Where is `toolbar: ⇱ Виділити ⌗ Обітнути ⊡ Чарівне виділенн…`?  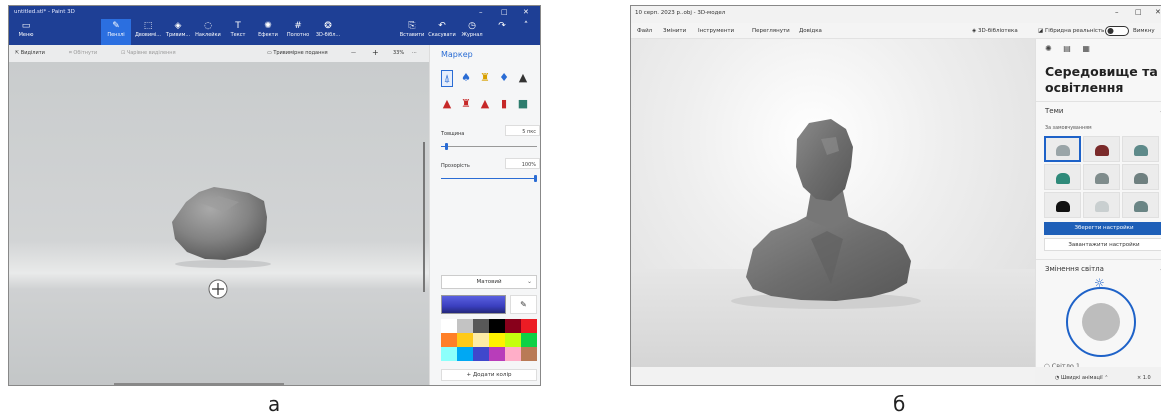
toolbar: ⇱ Виділити ⌗ Обітнути ⊡ Чарівне виділенн… is located at coordinates (219, 53).